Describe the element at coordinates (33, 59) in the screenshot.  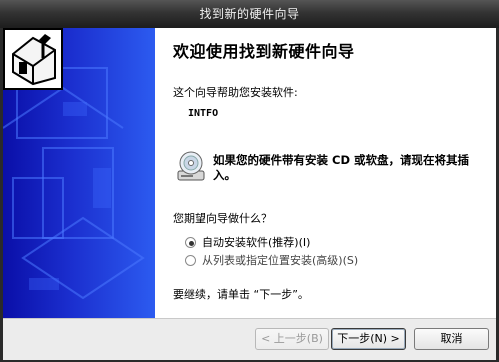
I see `hardware-installer-icon` at that location.